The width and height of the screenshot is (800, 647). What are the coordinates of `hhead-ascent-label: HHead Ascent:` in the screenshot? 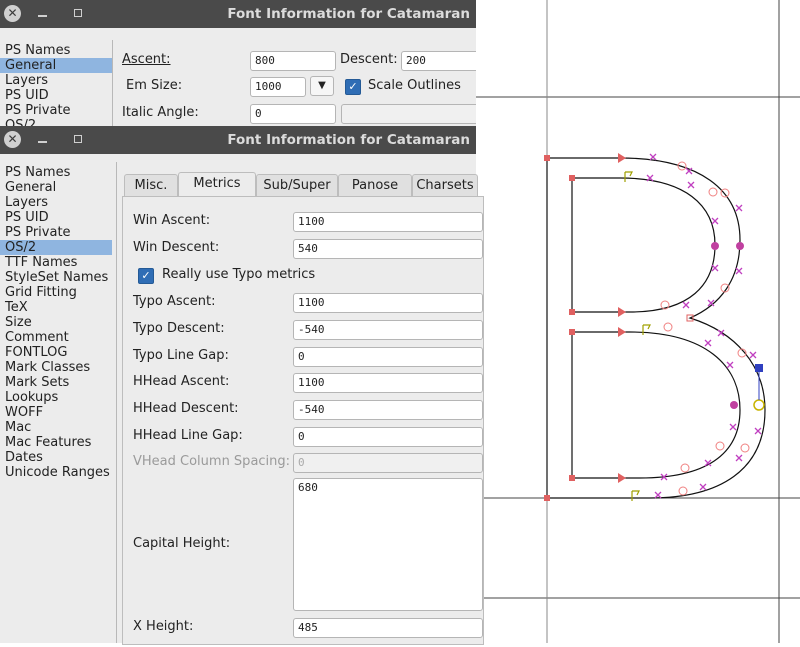 It's located at (181, 381).